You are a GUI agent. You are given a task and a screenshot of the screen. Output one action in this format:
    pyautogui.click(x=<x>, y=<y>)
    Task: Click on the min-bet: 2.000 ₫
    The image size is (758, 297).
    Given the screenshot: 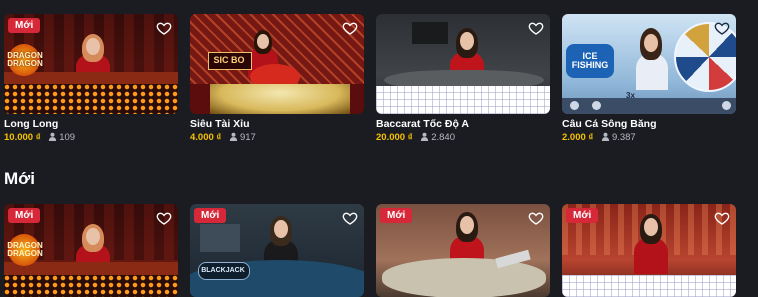 What is the action you would take?
    pyautogui.click(x=578, y=137)
    